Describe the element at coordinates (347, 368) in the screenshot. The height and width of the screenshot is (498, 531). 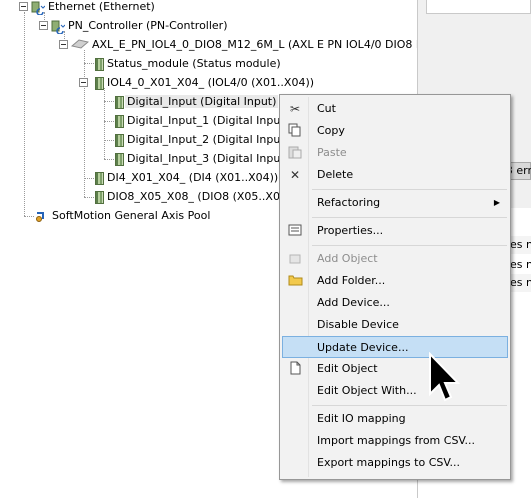
I see `menu-item-label: Edit Object` at that location.